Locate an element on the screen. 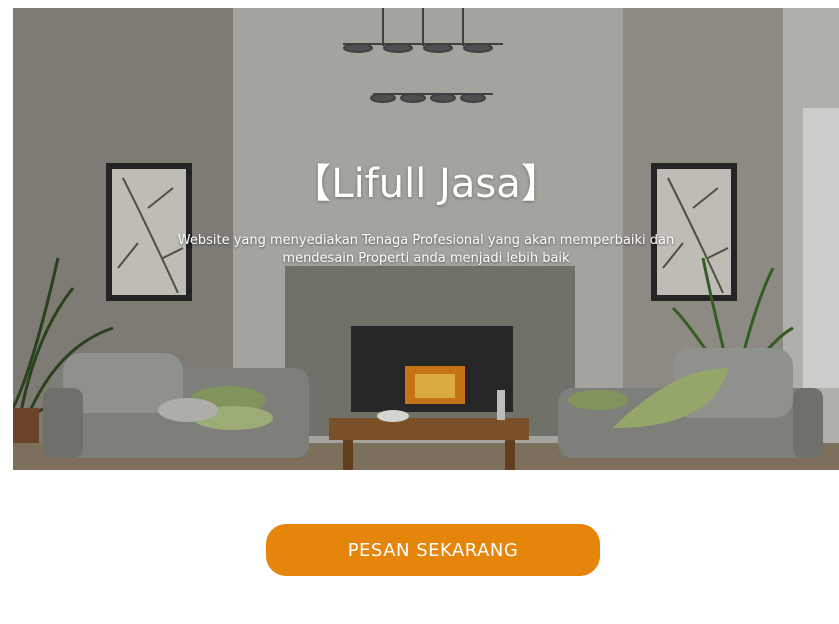  site-title: 【Lifull Jasa】 is located at coordinates (426, 184).